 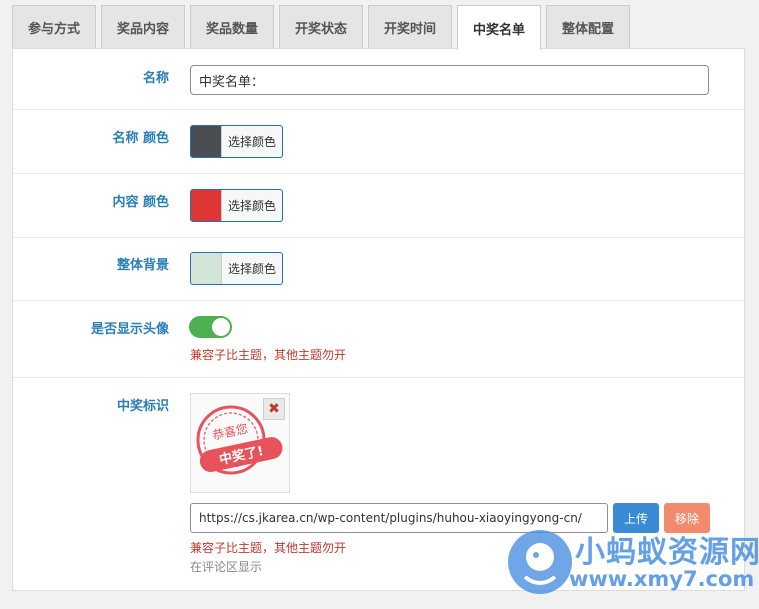 What do you see at coordinates (449, 80) in the screenshot?
I see `name-input` at bounding box center [449, 80].